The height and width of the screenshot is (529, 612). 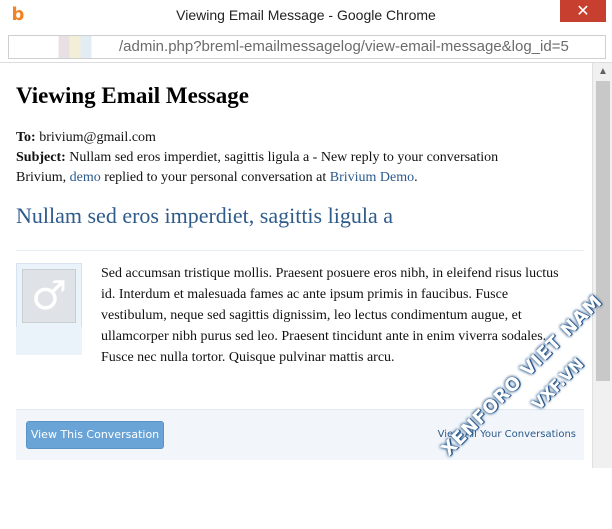 I want to click on close-window-button: ✕, so click(x=583, y=11).